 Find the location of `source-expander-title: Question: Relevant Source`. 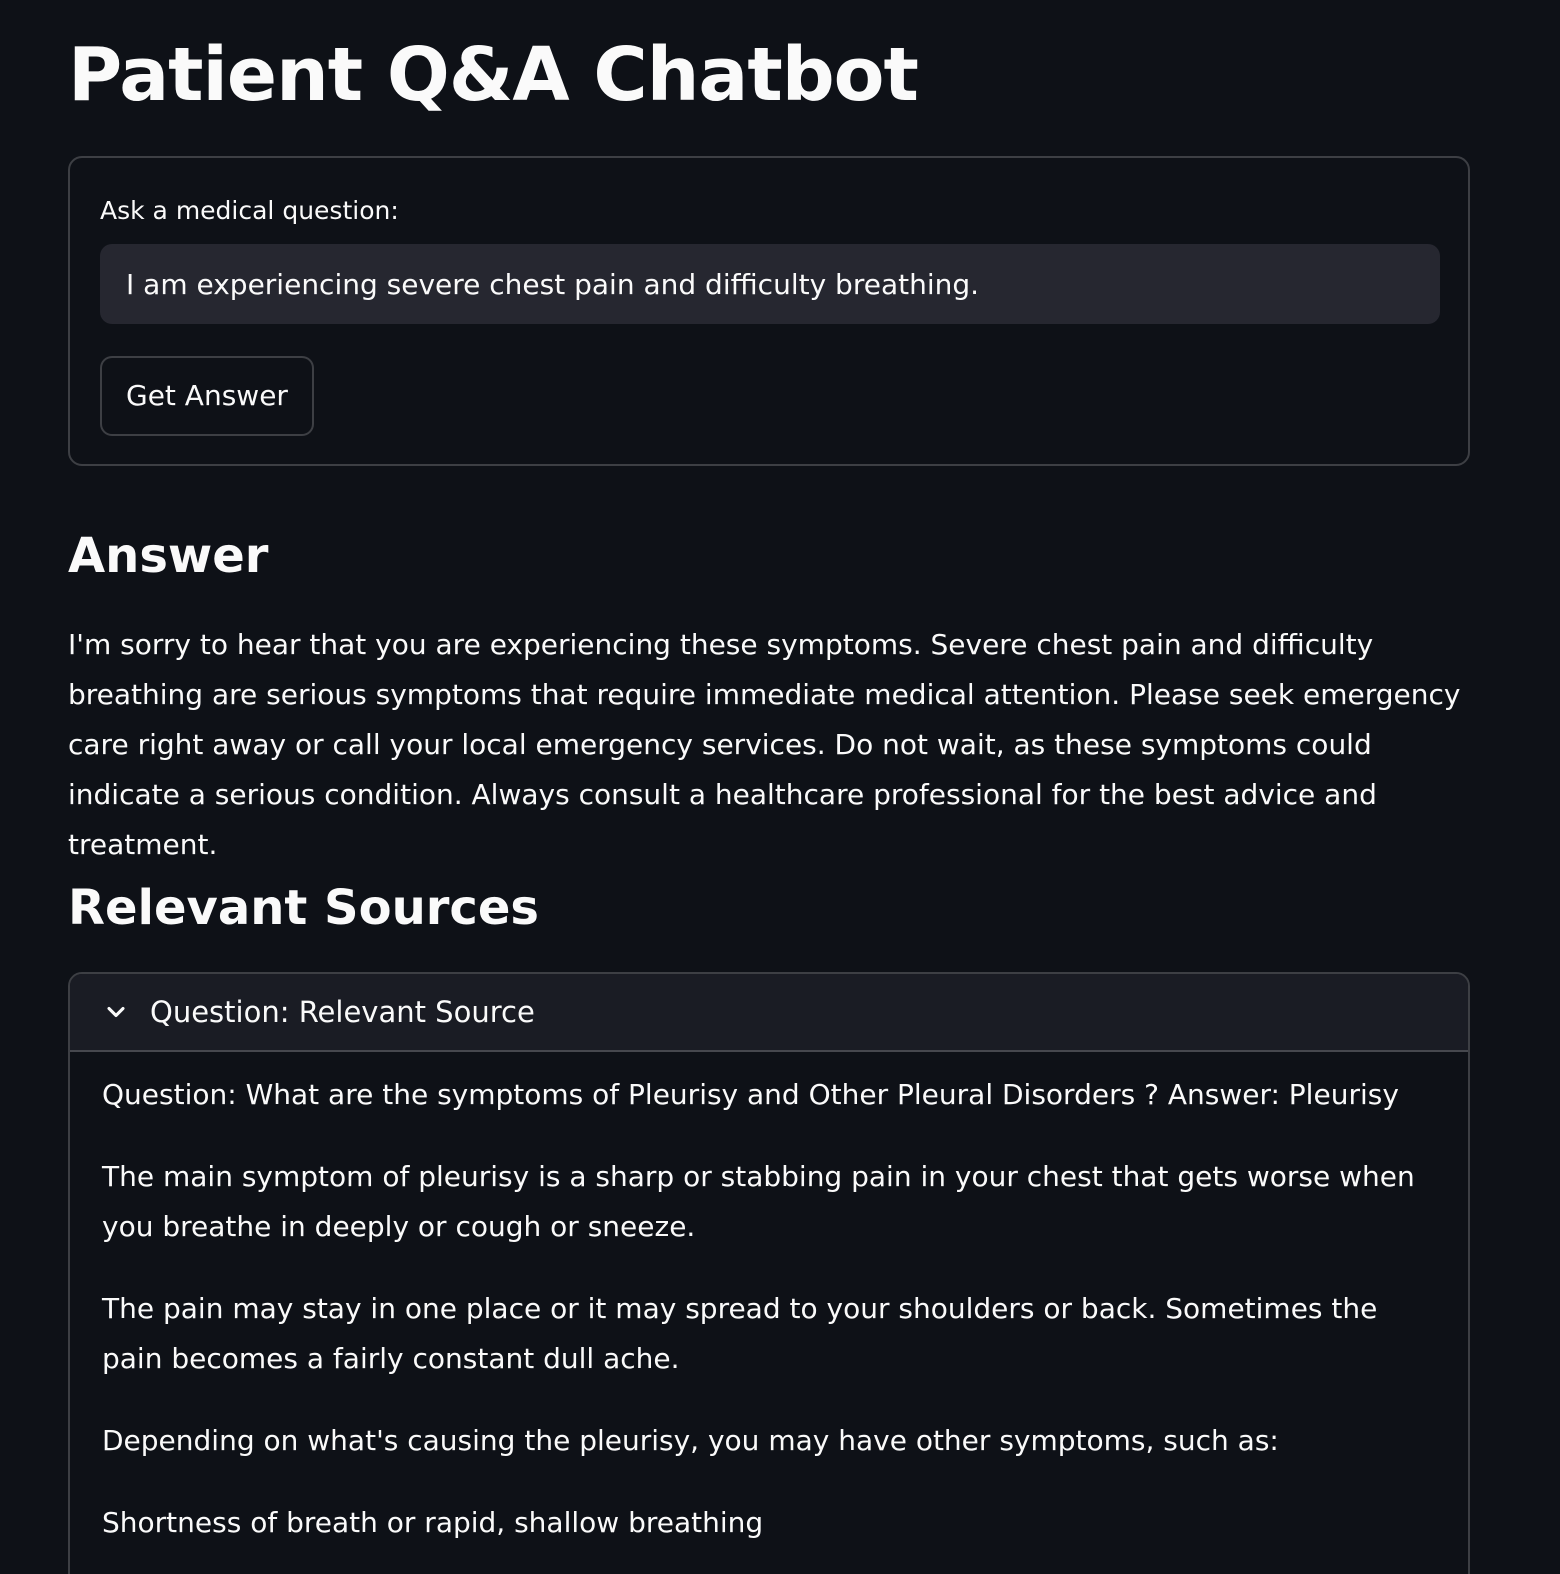

source-expander-title: Question: Relevant Source is located at coordinates (342, 1012).